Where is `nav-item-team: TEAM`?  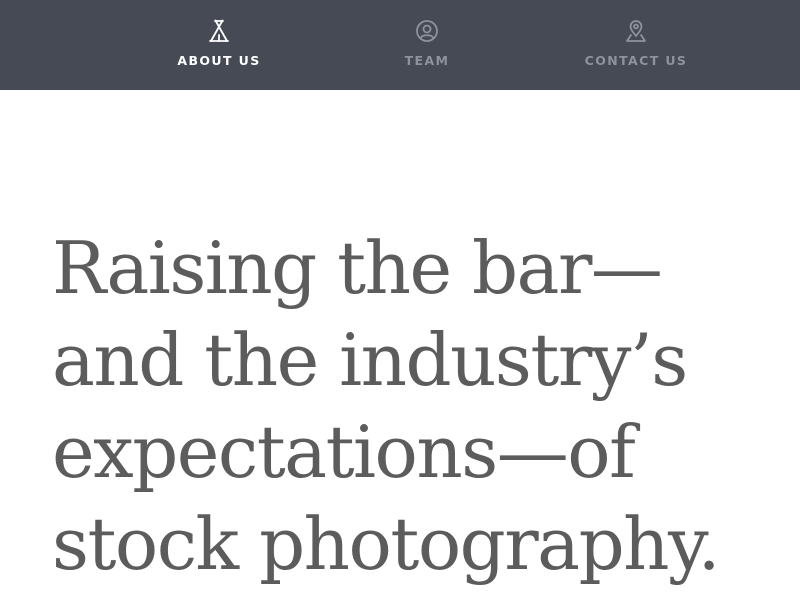
nav-item-team: TEAM is located at coordinates (427, 45).